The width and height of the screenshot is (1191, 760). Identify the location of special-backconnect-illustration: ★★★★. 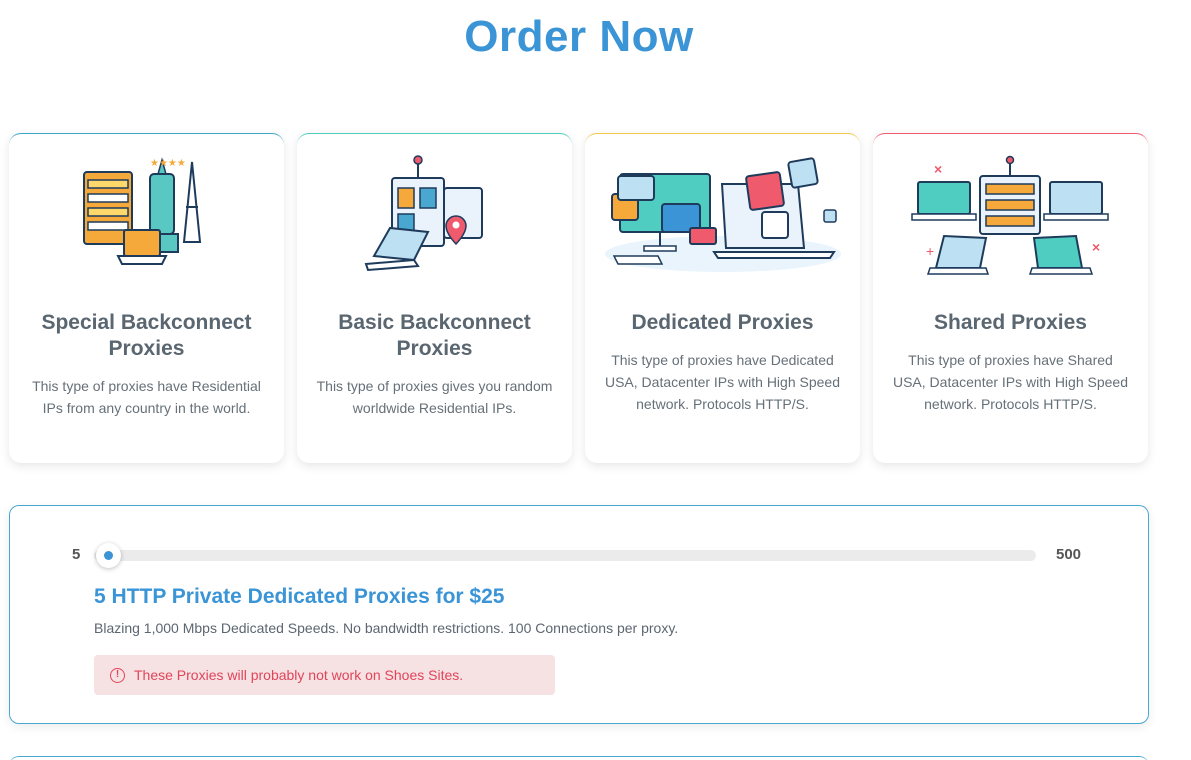
(146, 217).